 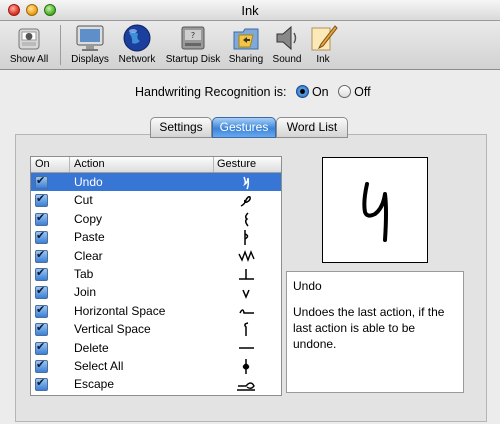 I want to click on apple-switch-icon, so click(x=29, y=38).